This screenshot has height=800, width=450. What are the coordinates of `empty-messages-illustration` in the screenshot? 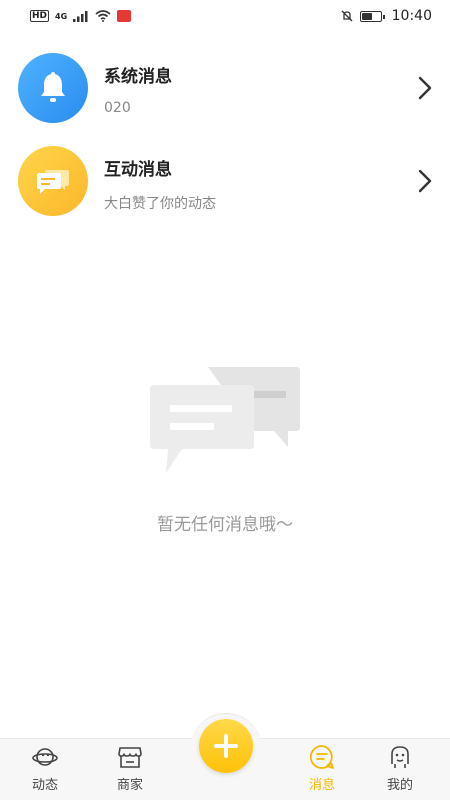 It's located at (225, 420).